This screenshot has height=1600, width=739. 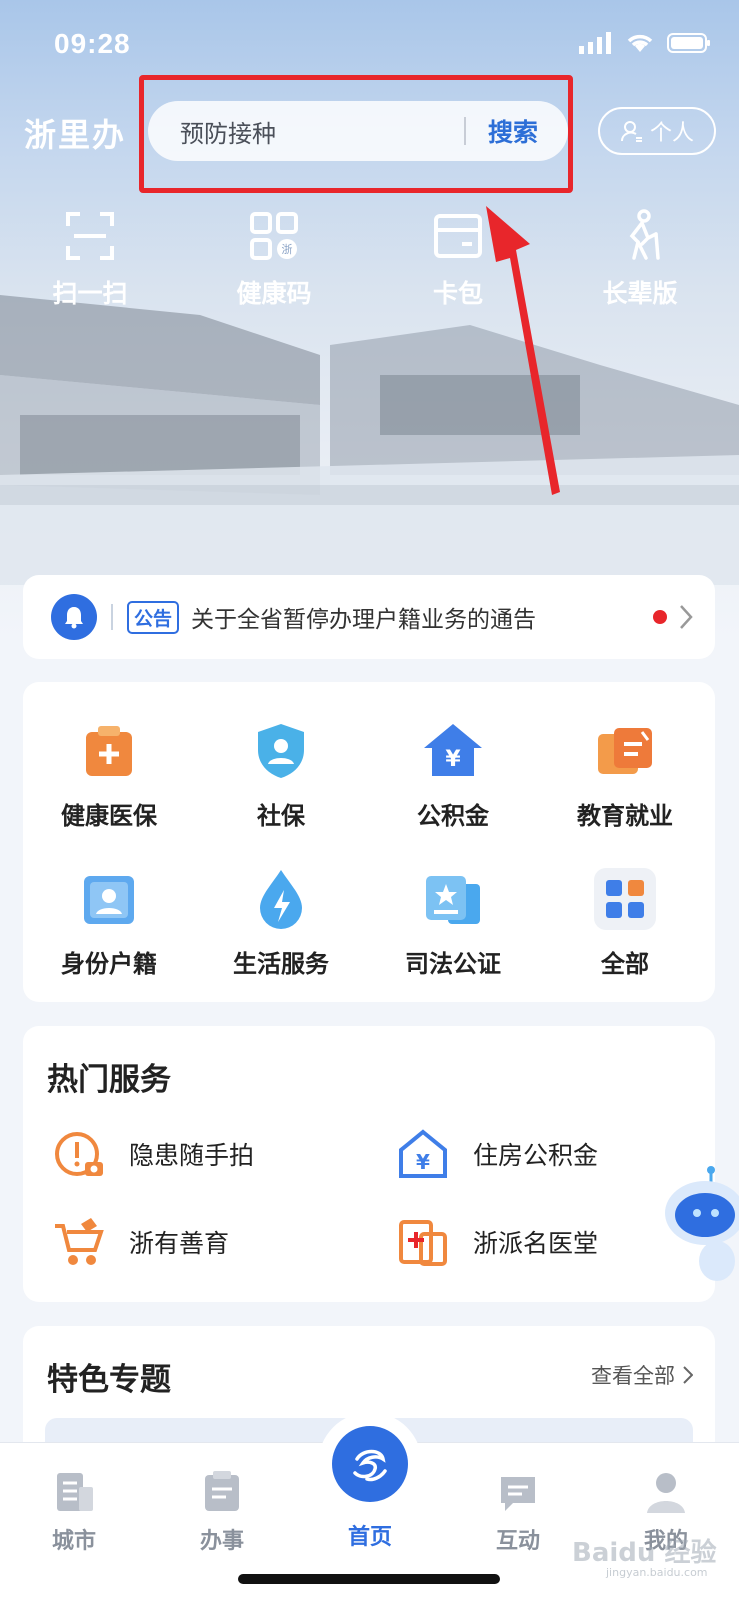 I want to click on hot-item-hazard-label: 隐患随手拍, so click(x=192, y=1155).